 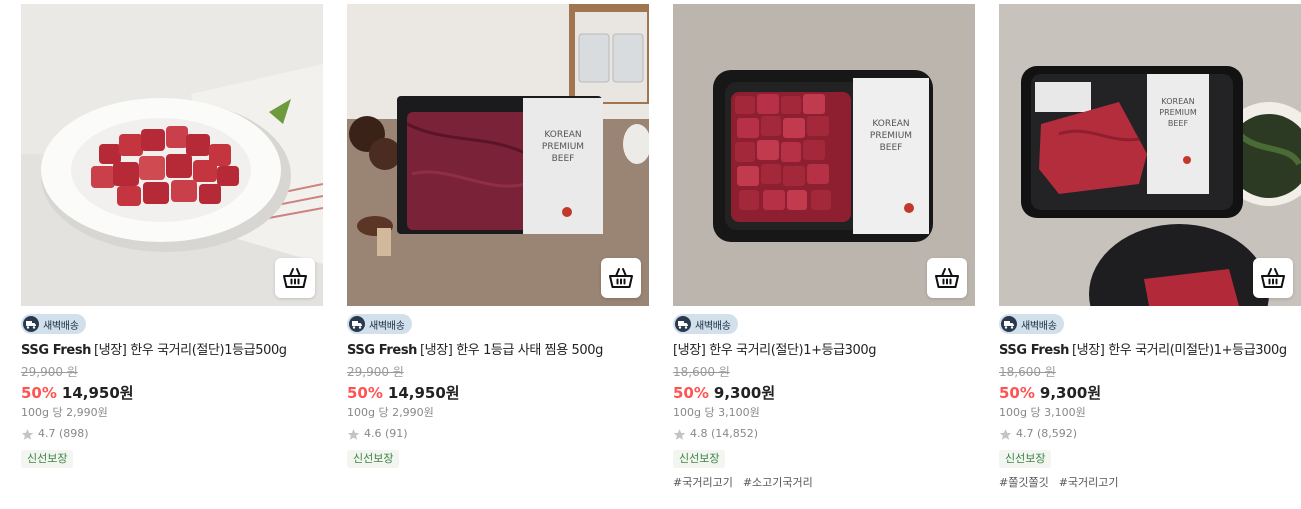 I want to click on product-image, so click(x=172, y=155).